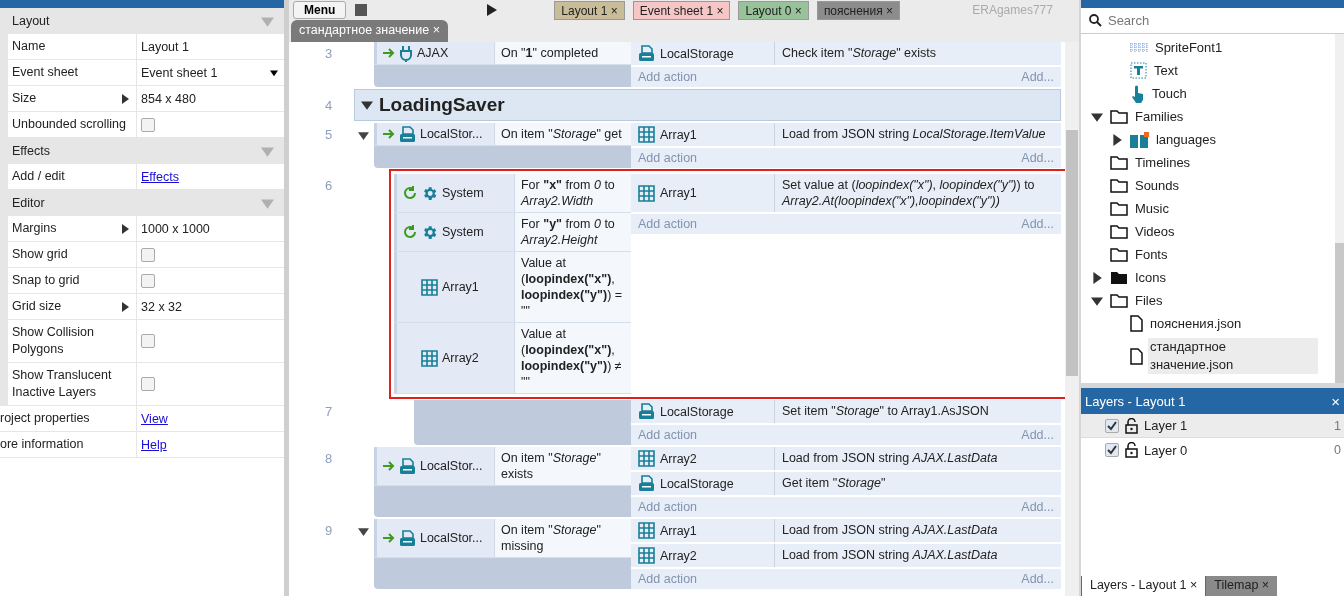 This screenshot has width=1344, height=596. I want to click on property-label: Add / edit, so click(38, 176).